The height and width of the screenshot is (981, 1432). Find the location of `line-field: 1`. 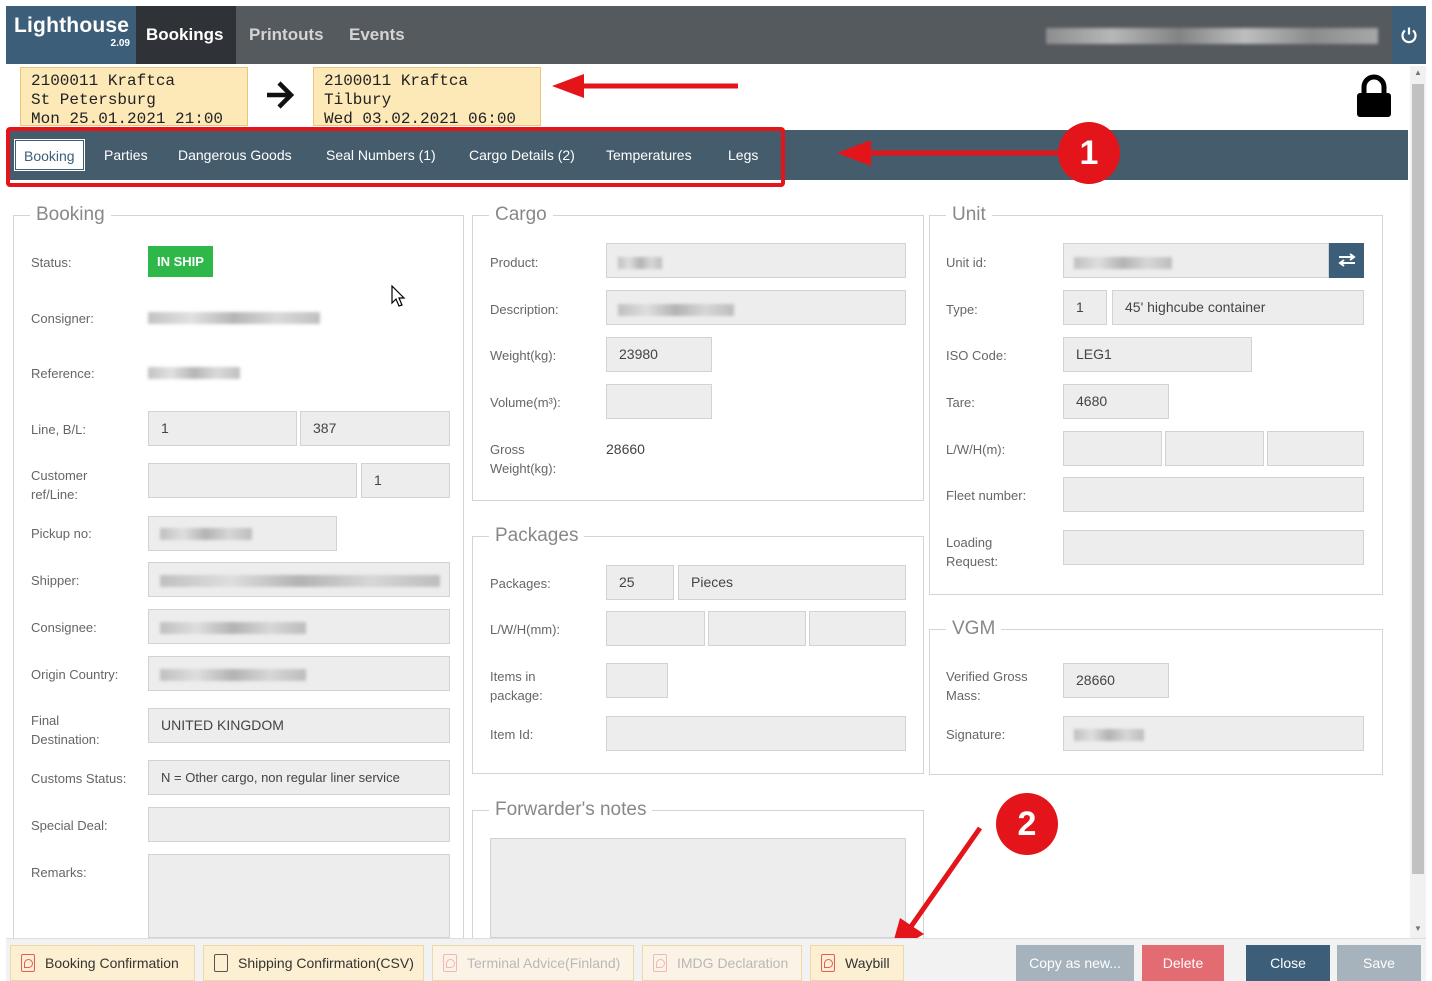

line-field: 1 is located at coordinates (222, 428).